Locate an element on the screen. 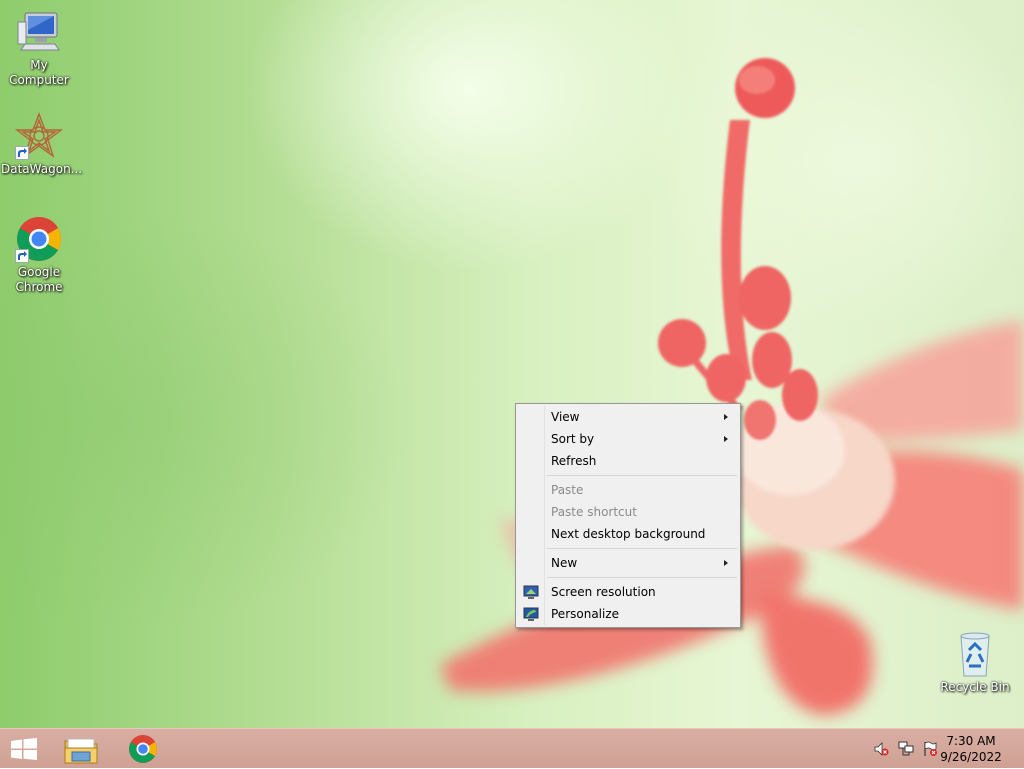  personalize-icon is located at coordinates (531, 614).